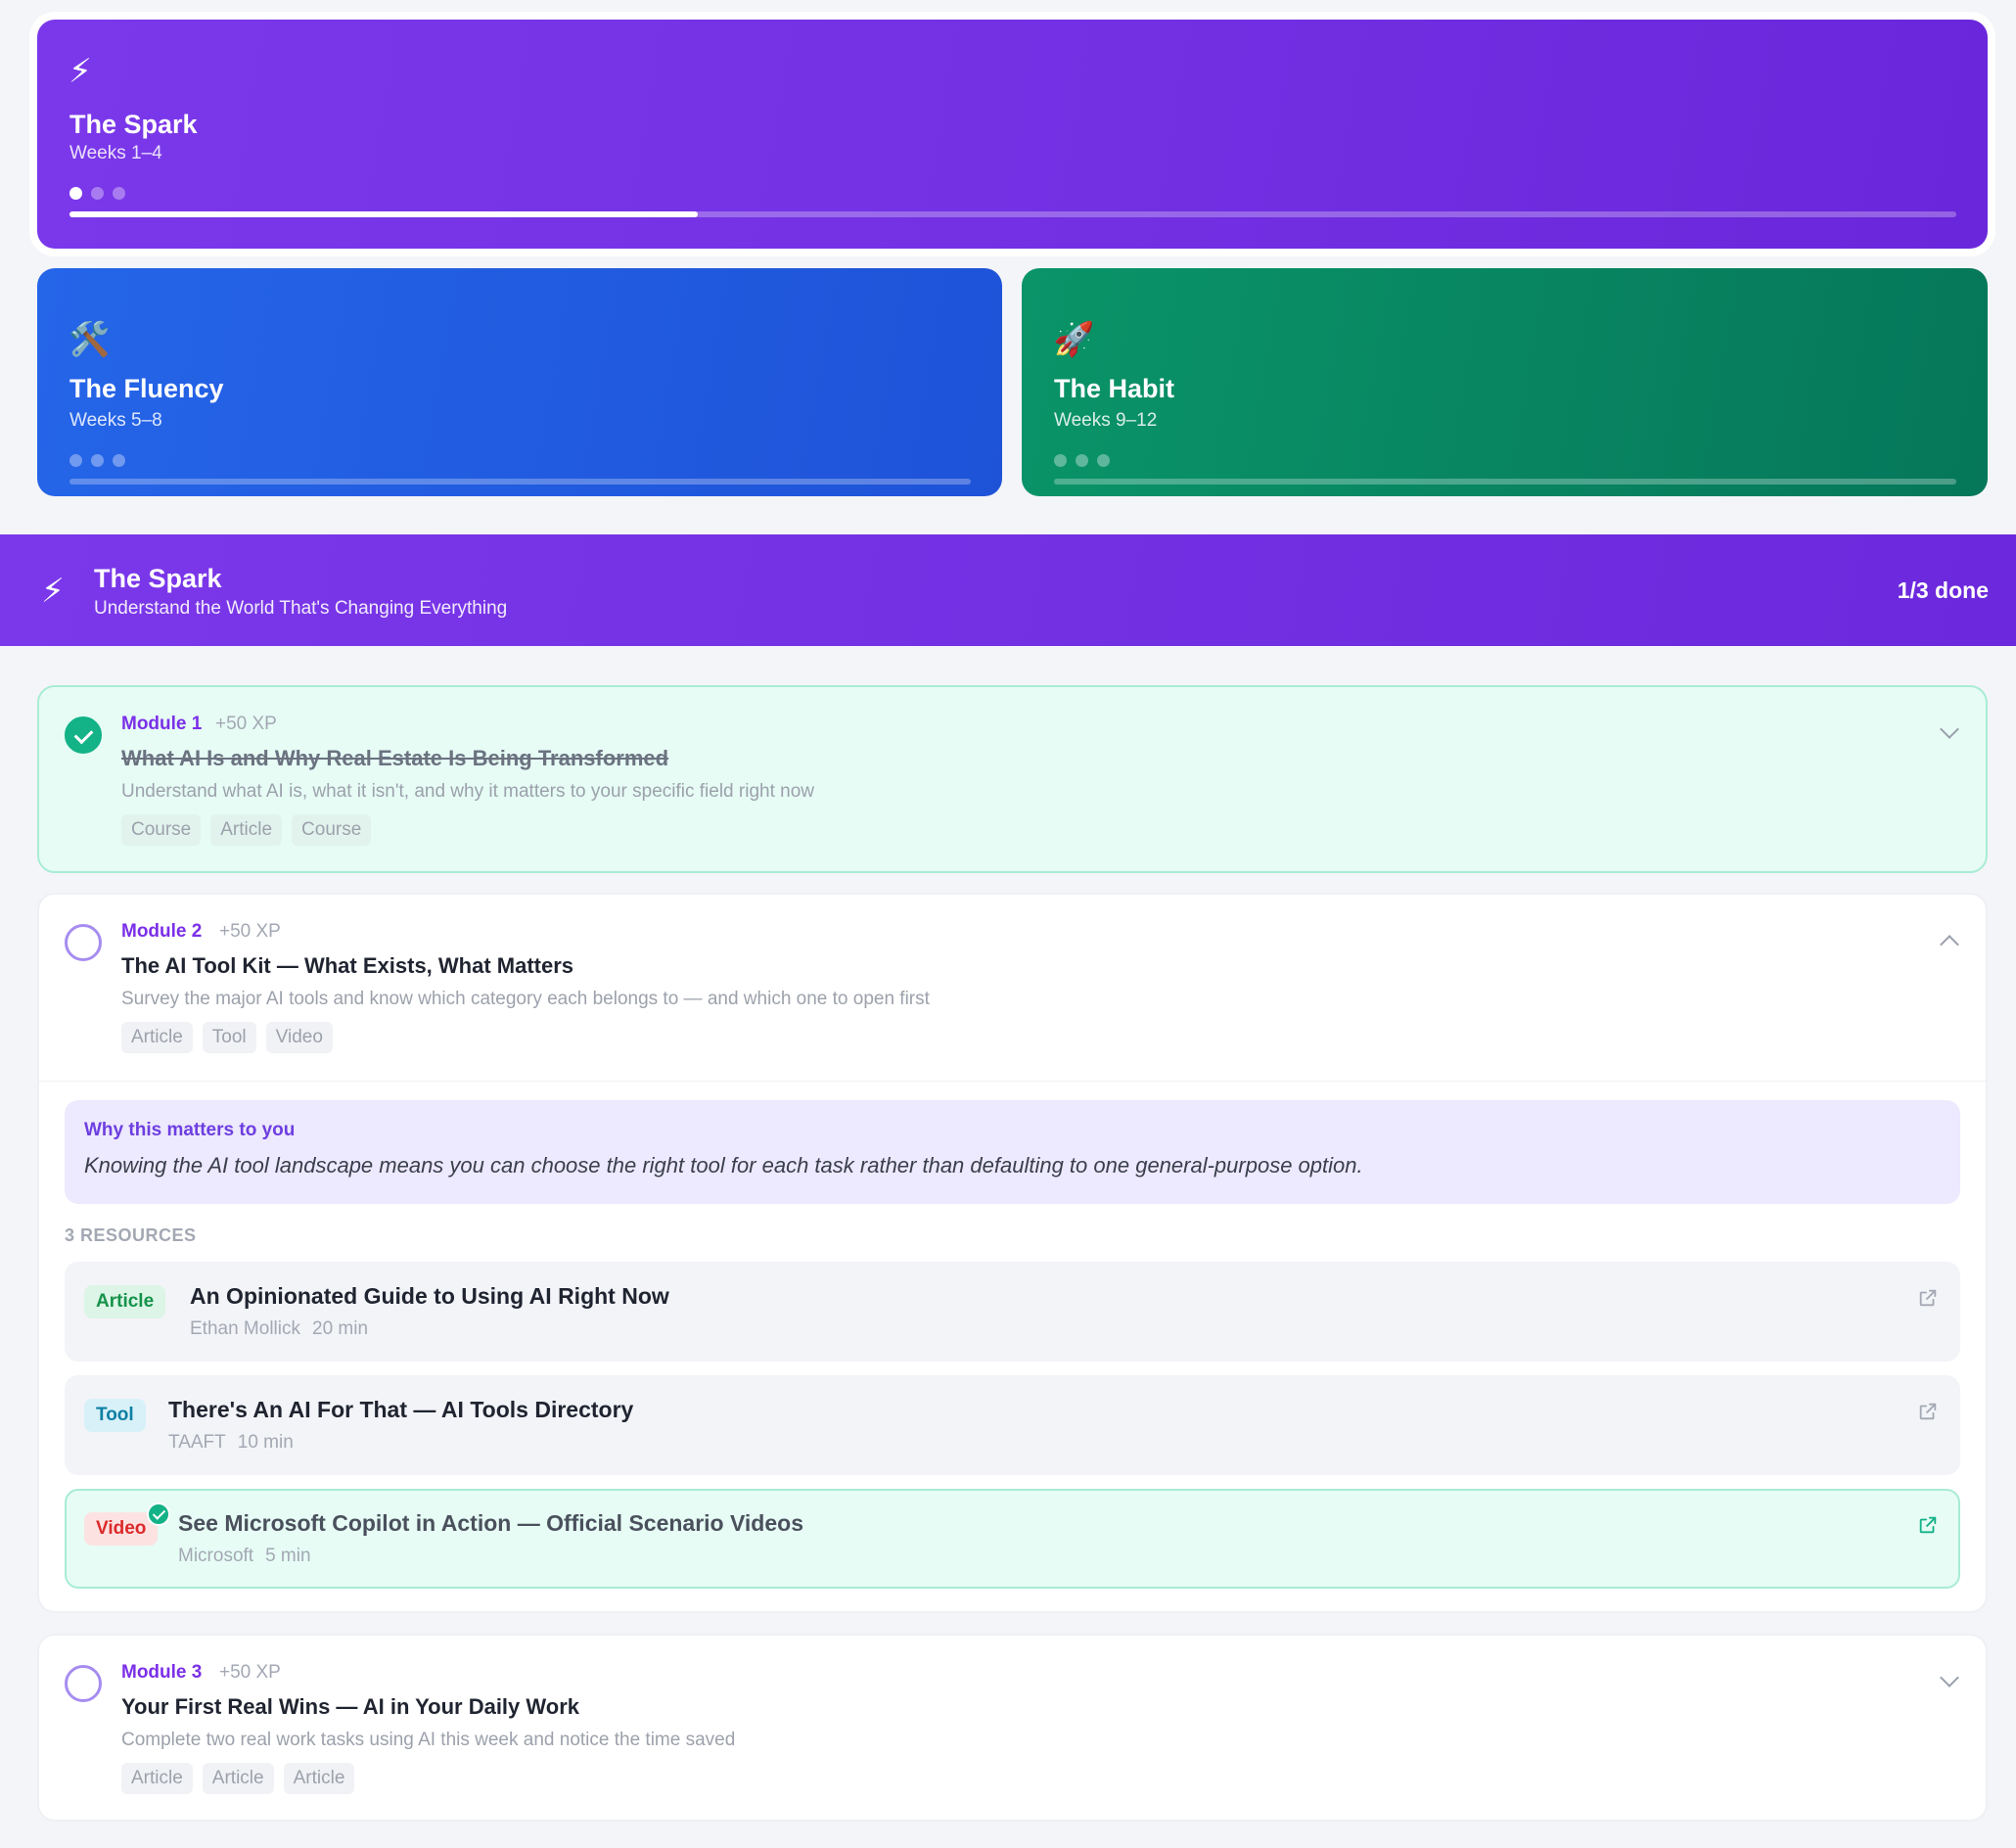 This screenshot has width=2016, height=1848. Describe the element at coordinates (1074, 339) in the screenshot. I see `rocket-icon: 🚀` at that location.